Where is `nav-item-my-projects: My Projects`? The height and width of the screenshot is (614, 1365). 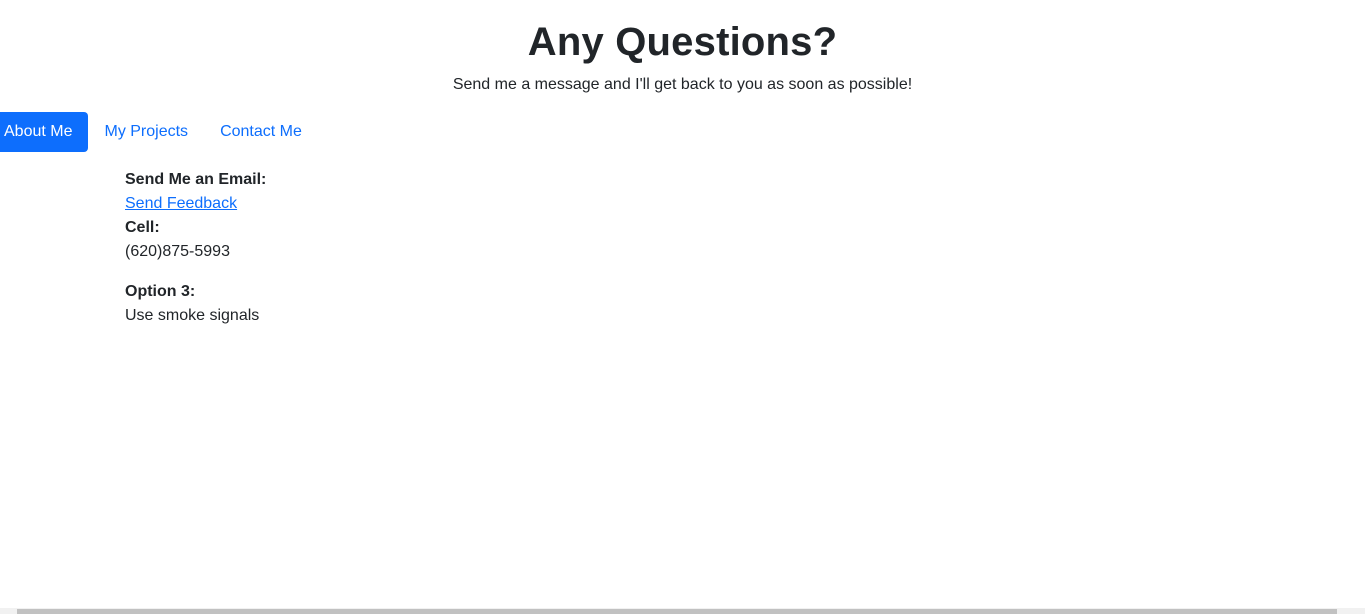
nav-item-my-projects: My Projects is located at coordinates (146, 132).